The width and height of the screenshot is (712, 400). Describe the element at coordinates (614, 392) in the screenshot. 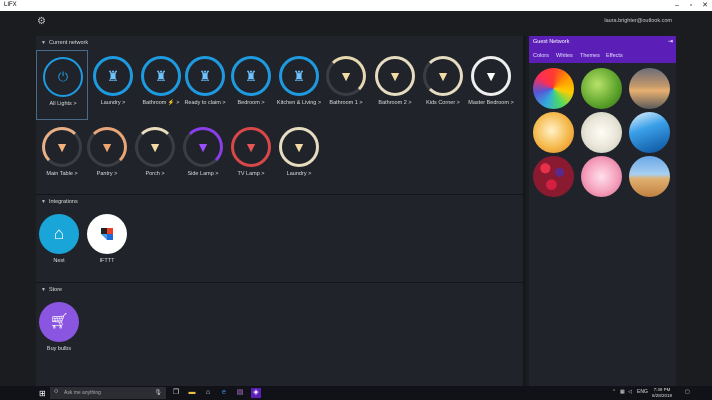

I see `chevron-up-icon: ⌃` at that location.